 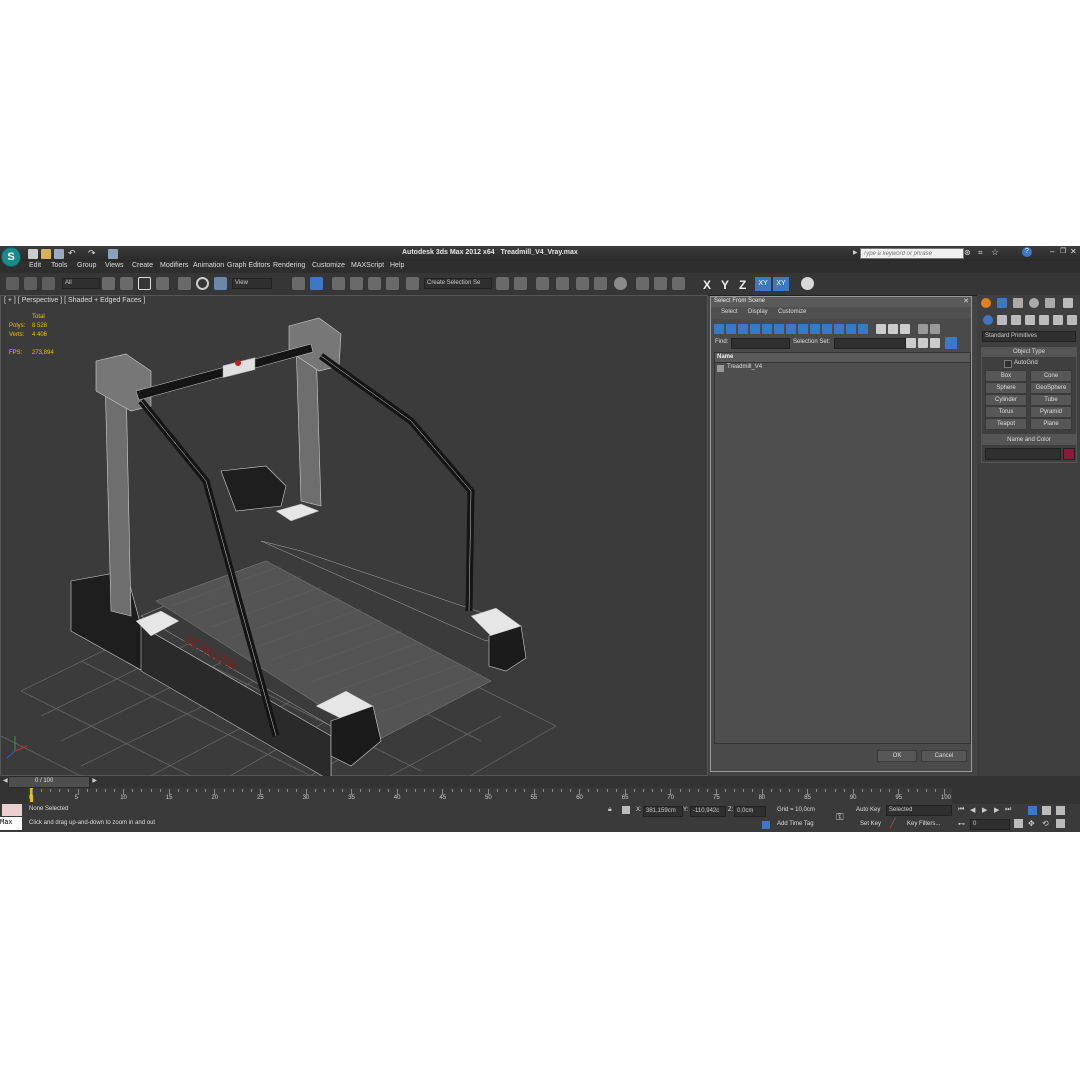 What do you see at coordinates (220, 283) in the screenshot?
I see `scale-icon` at bounding box center [220, 283].